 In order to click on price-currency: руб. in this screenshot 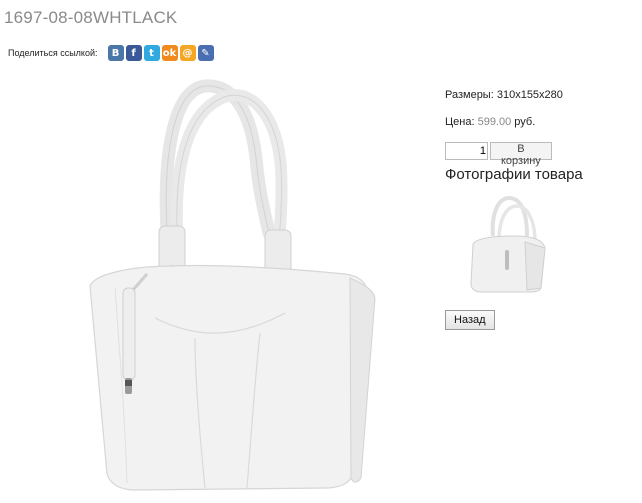, I will do `click(525, 122)`.